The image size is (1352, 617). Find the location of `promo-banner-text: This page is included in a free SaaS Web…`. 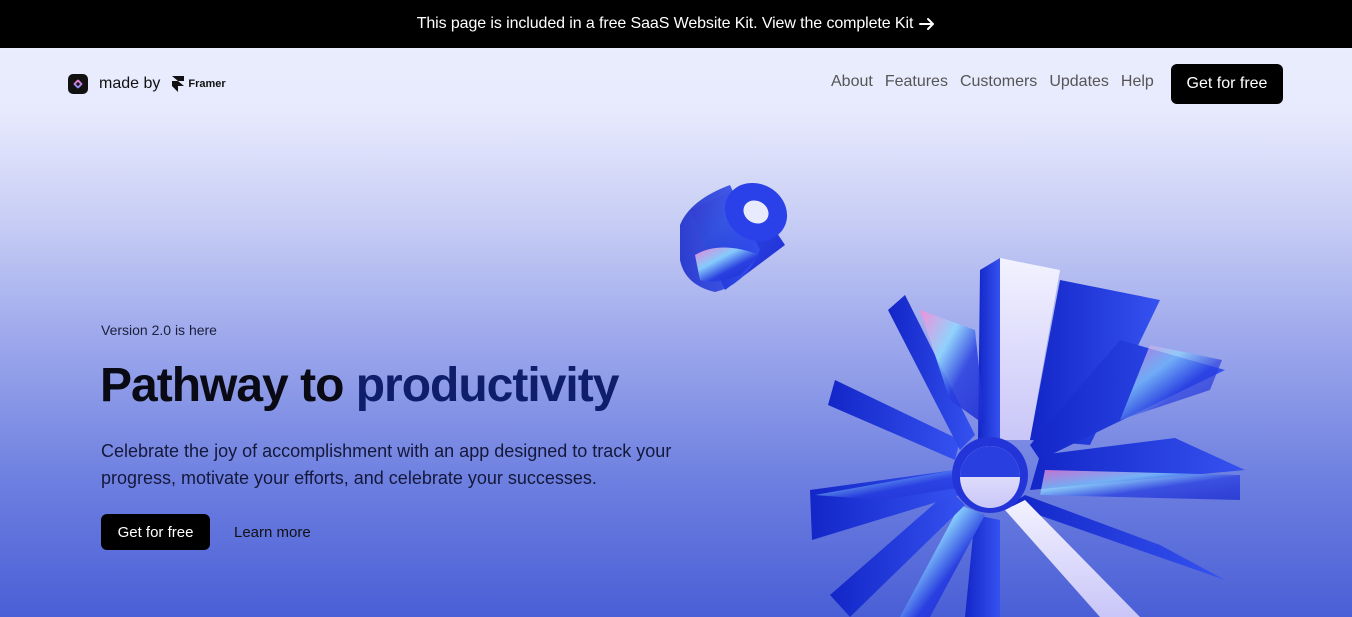

promo-banner-text: This page is included in a free SaaS Web… is located at coordinates (665, 23).